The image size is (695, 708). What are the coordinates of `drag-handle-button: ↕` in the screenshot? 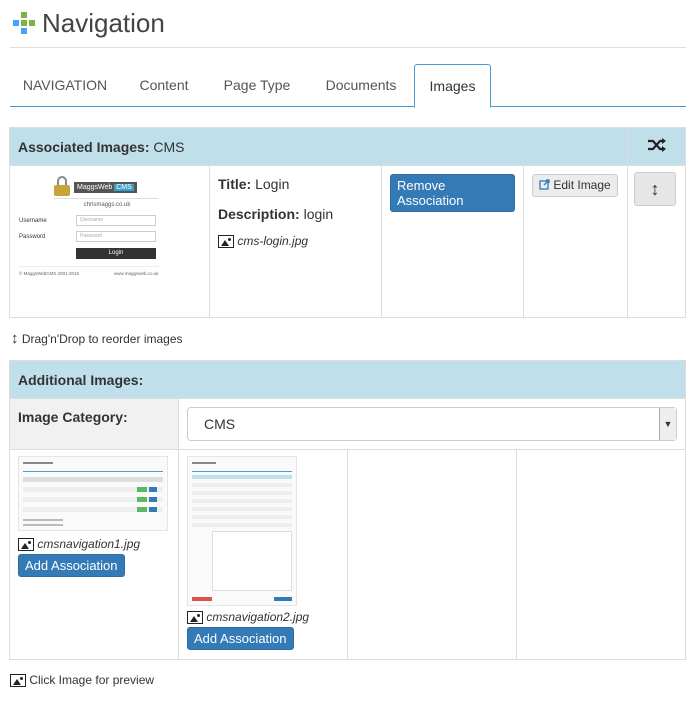 It's located at (655, 189).